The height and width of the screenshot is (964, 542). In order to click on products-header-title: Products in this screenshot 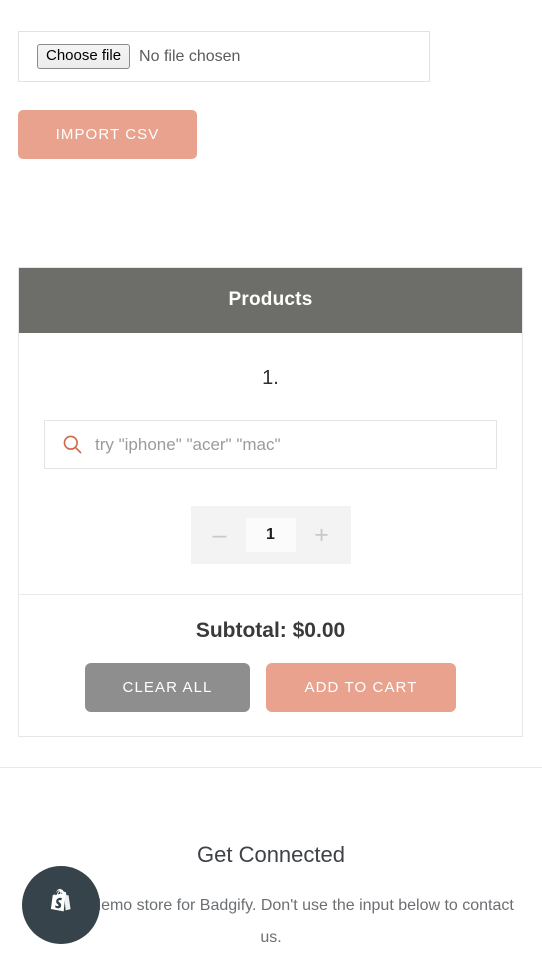, I will do `click(270, 300)`.